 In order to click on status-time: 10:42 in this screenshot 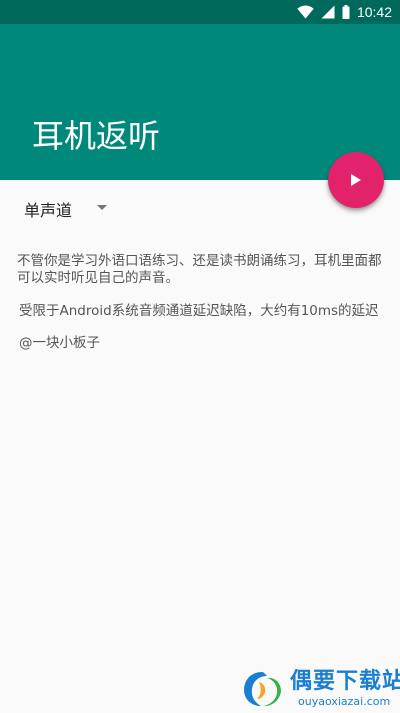, I will do `click(374, 12)`.